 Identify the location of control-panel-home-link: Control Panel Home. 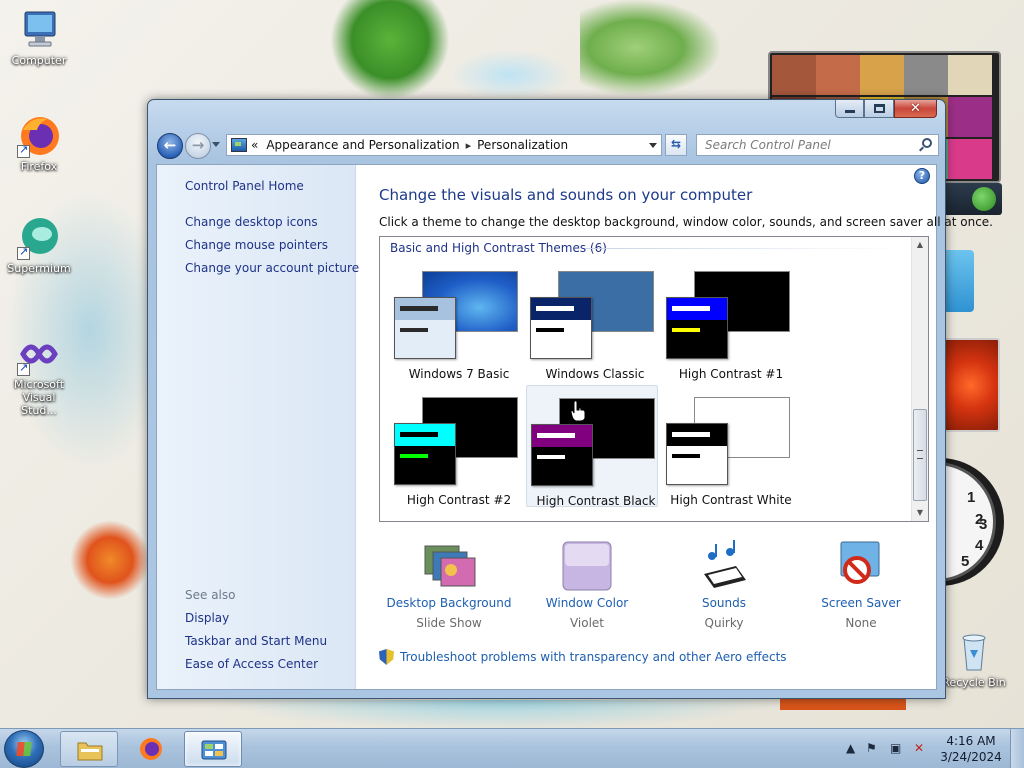
(244, 186).